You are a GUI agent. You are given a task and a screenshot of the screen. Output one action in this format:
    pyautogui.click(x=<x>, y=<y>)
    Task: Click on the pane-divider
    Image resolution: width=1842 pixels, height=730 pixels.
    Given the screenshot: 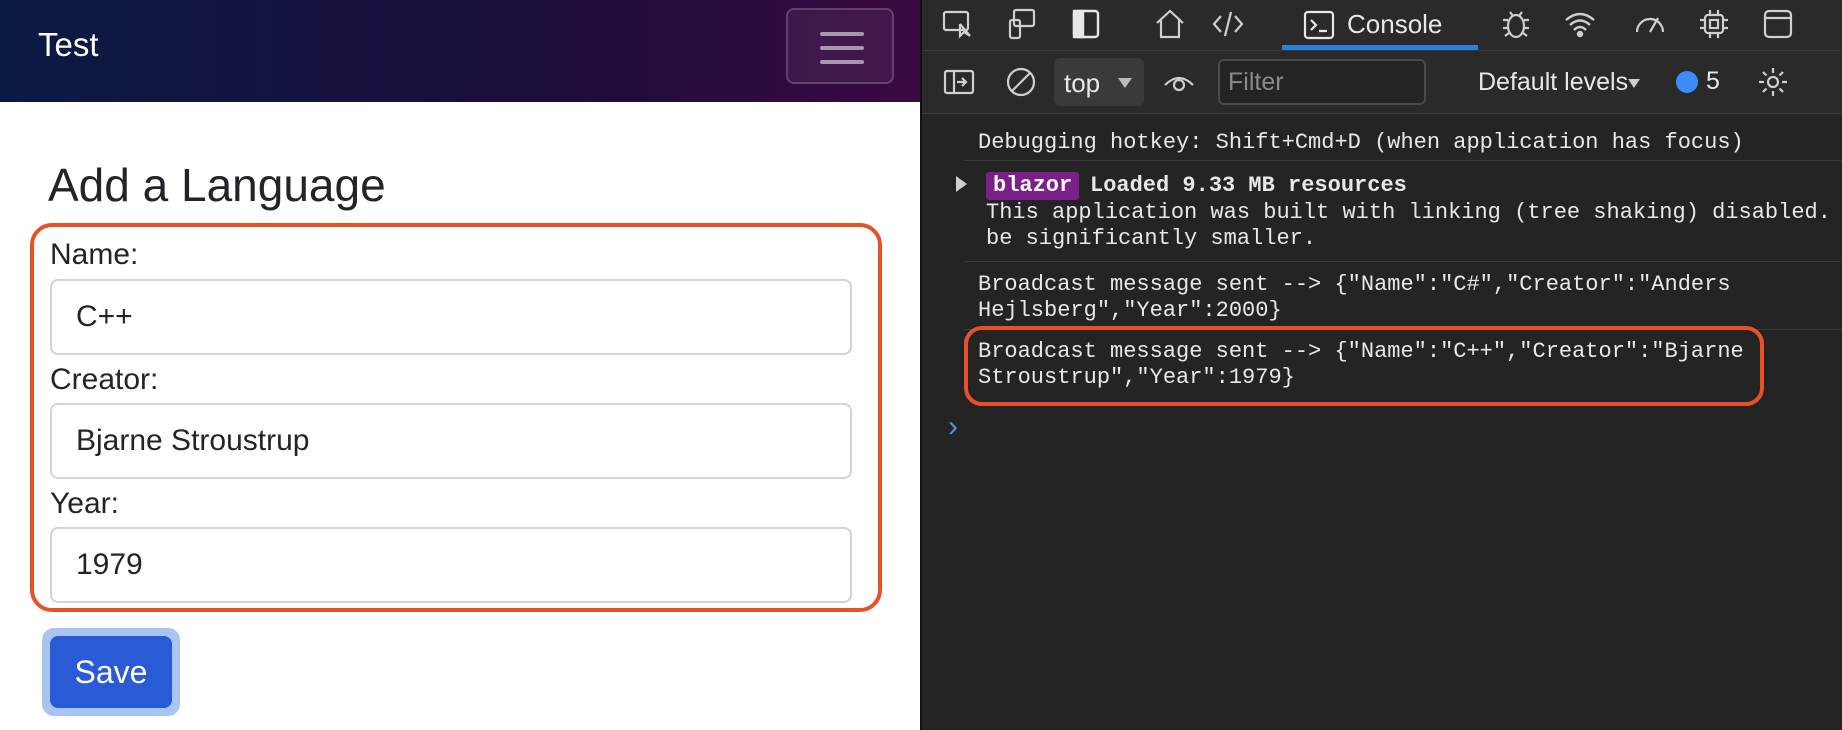 What is the action you would take?
    pyautogui.click(x=921, y=365)
    